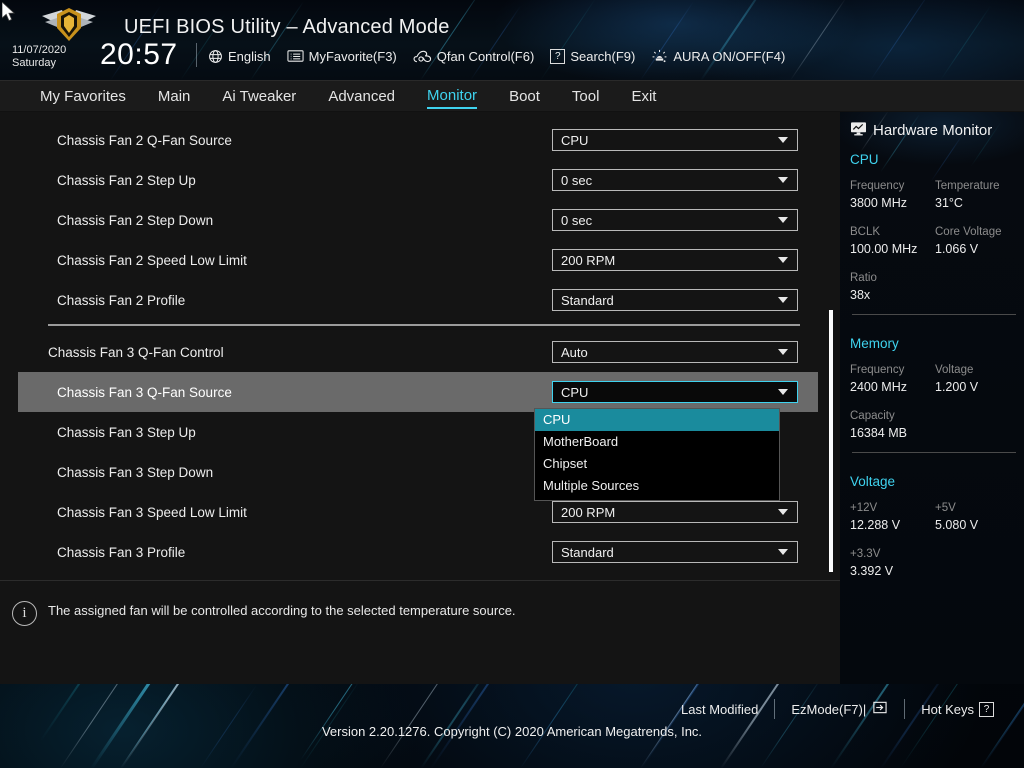  Describe the element at coordinates (121, 552) in the screenshot. I see `setting-label: Chassis Fan 3 Profile` at that location.